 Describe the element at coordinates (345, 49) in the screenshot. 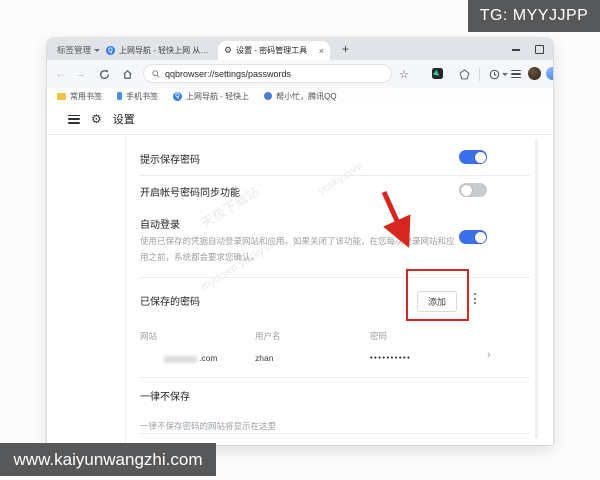

I see `new-tab-button: +` at that location.